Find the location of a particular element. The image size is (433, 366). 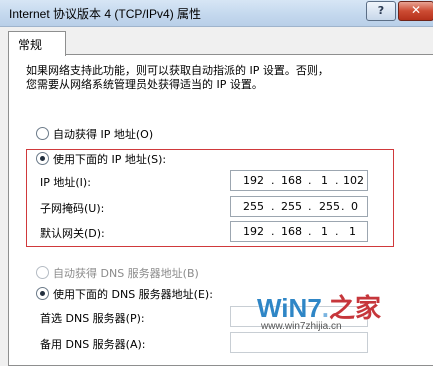

tab-general: 常规 is located at coordinates (37, 43).